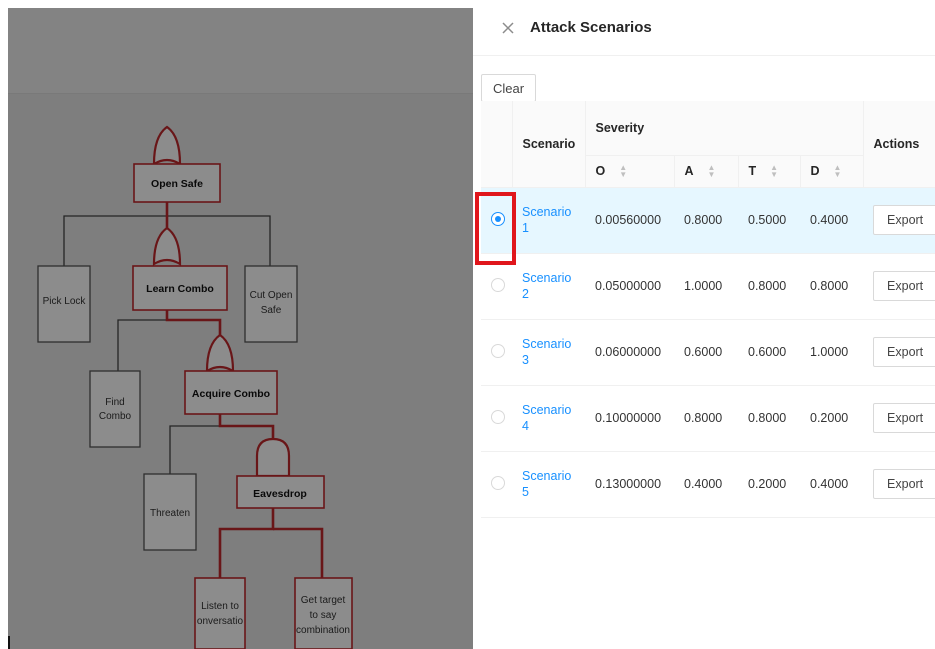 This screenshot has width=935, height=649. I want to click on drawer-title: Attack Scenarios, so click(591, 27).